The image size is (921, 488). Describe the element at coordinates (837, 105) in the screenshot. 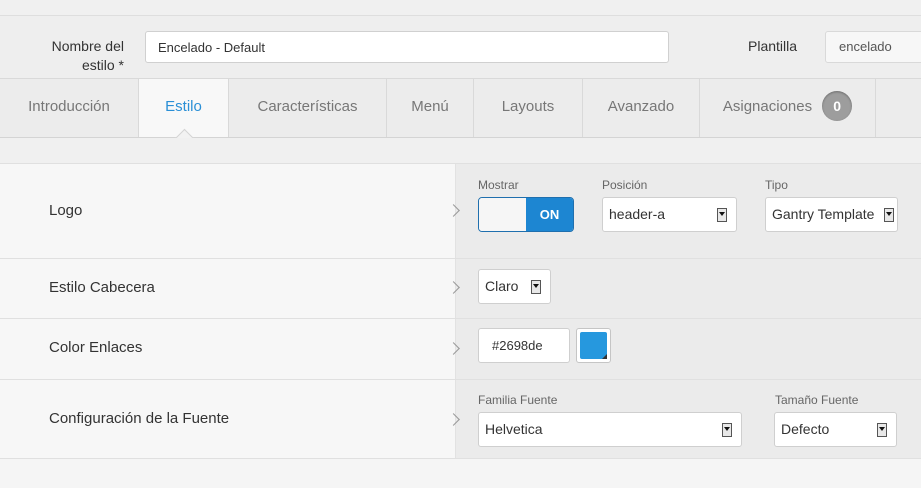

I see `assignments-count-badge: 0` at that location.